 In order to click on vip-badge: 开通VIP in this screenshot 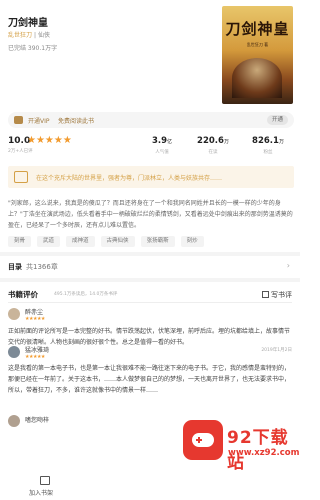, I will do `click(39, 121)`.